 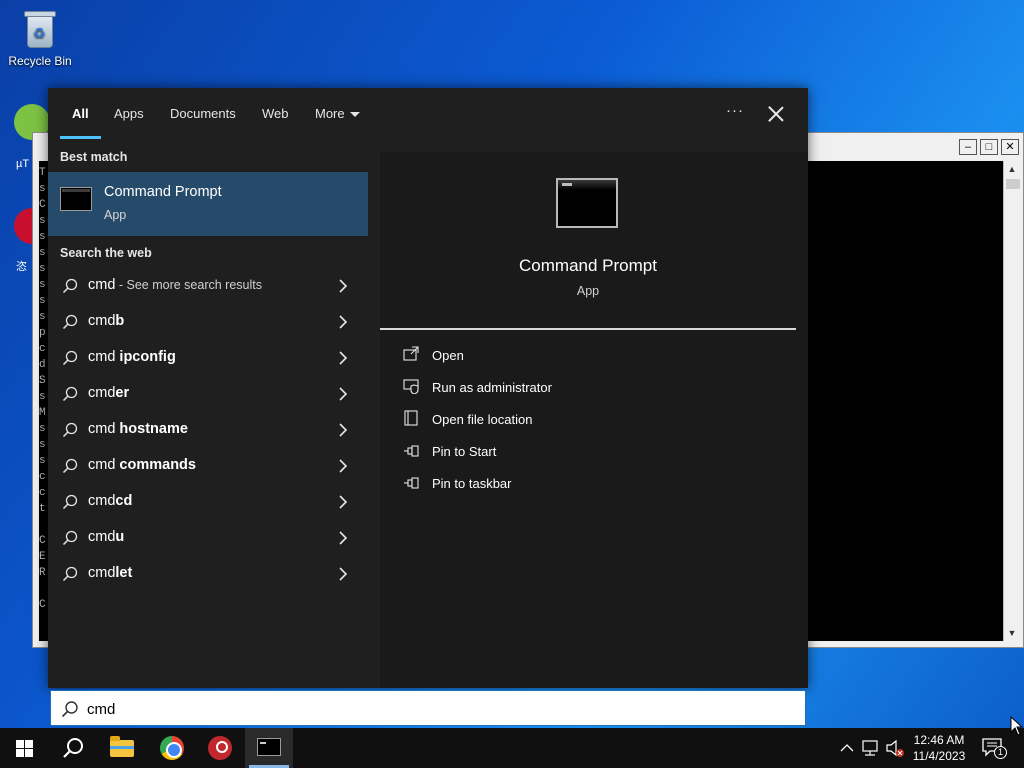 I want to click on minimize-button: –, so click(x=968, y=147).